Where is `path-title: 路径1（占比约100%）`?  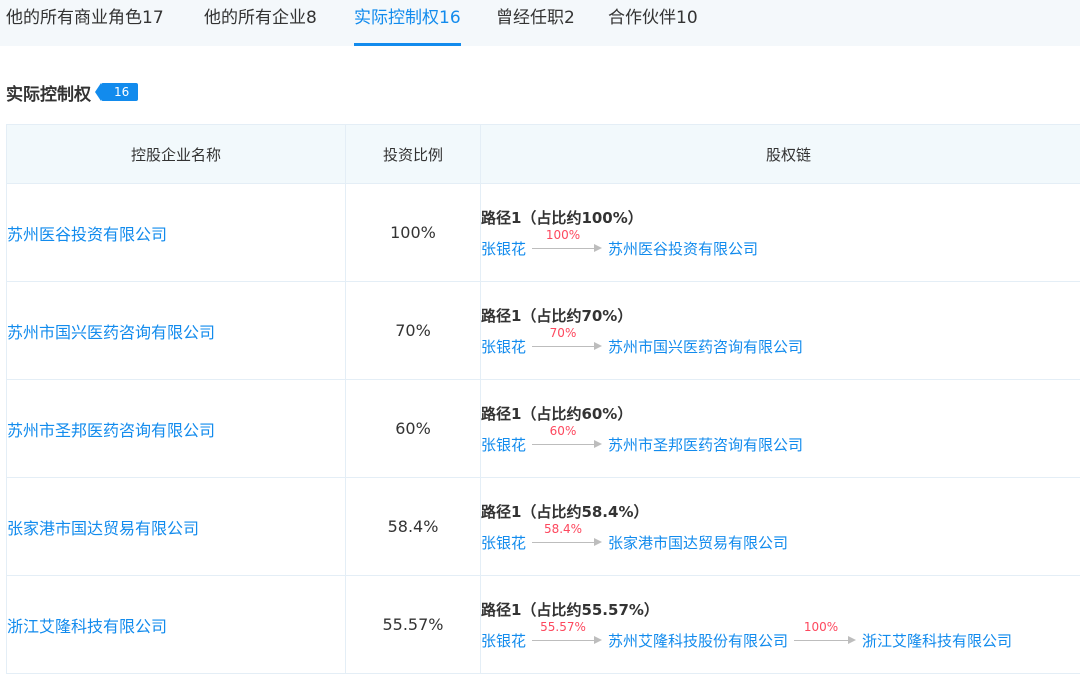
path-title: 路径1（占比约100%） is located at coordinates (780, 217).